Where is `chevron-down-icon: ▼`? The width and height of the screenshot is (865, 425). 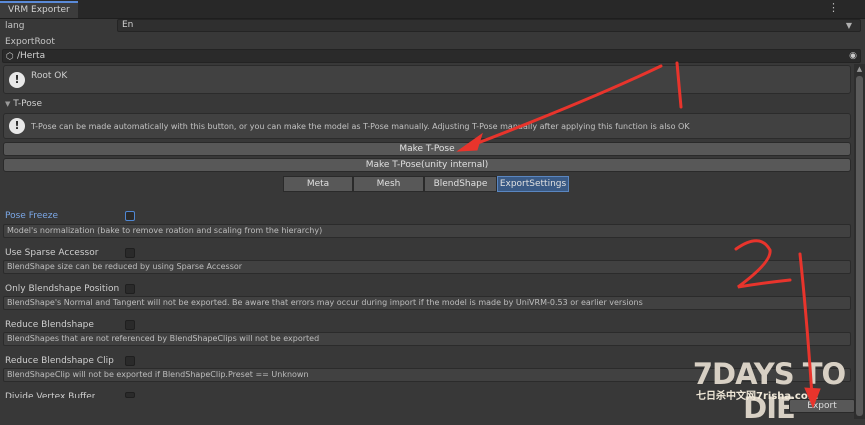 chevron-down-icon: ▼ is located at coordinates (848, 25).